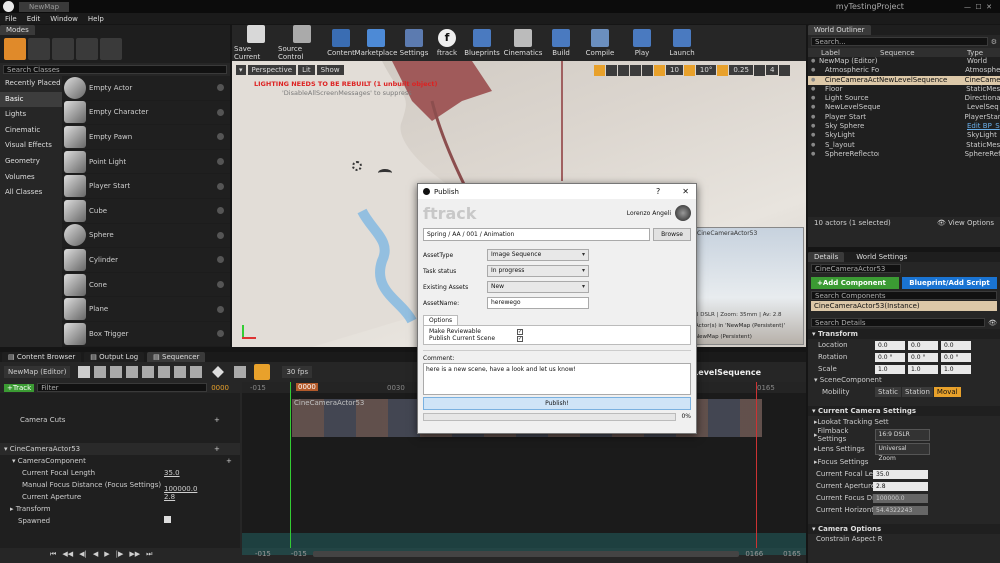 The image size is (1000, 563). What do you see at coordinates (180, 372) in the screenshot?
I see `settings-icon` at bounding box center [180, 372].